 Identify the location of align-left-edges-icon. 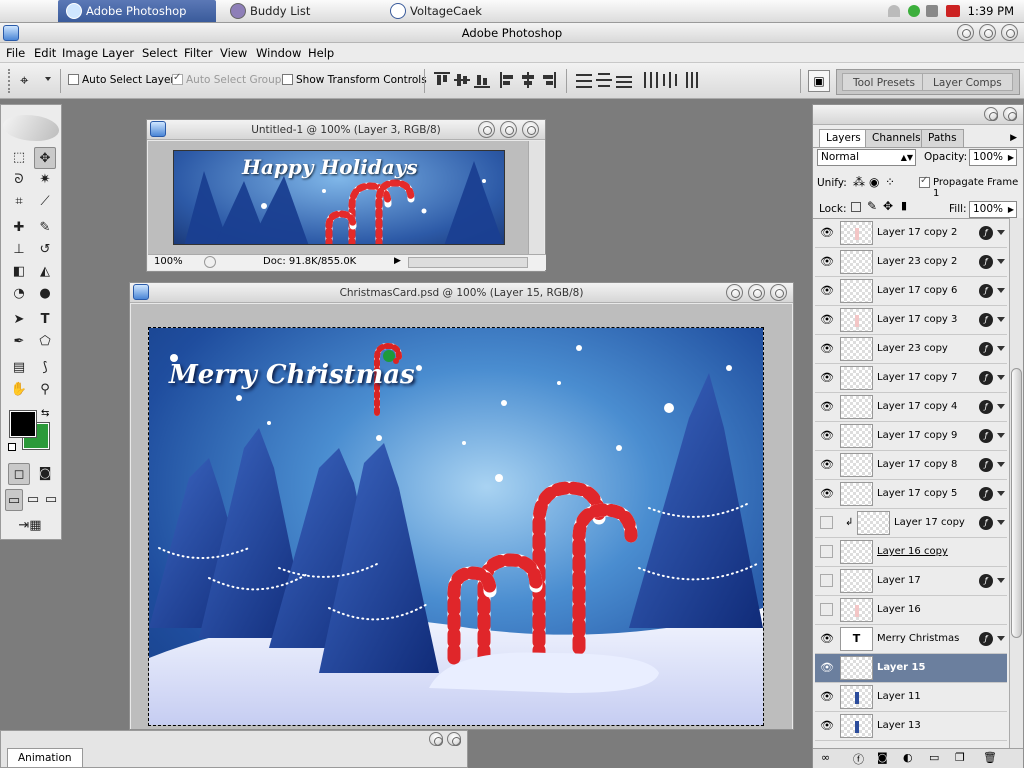
(508, 80).